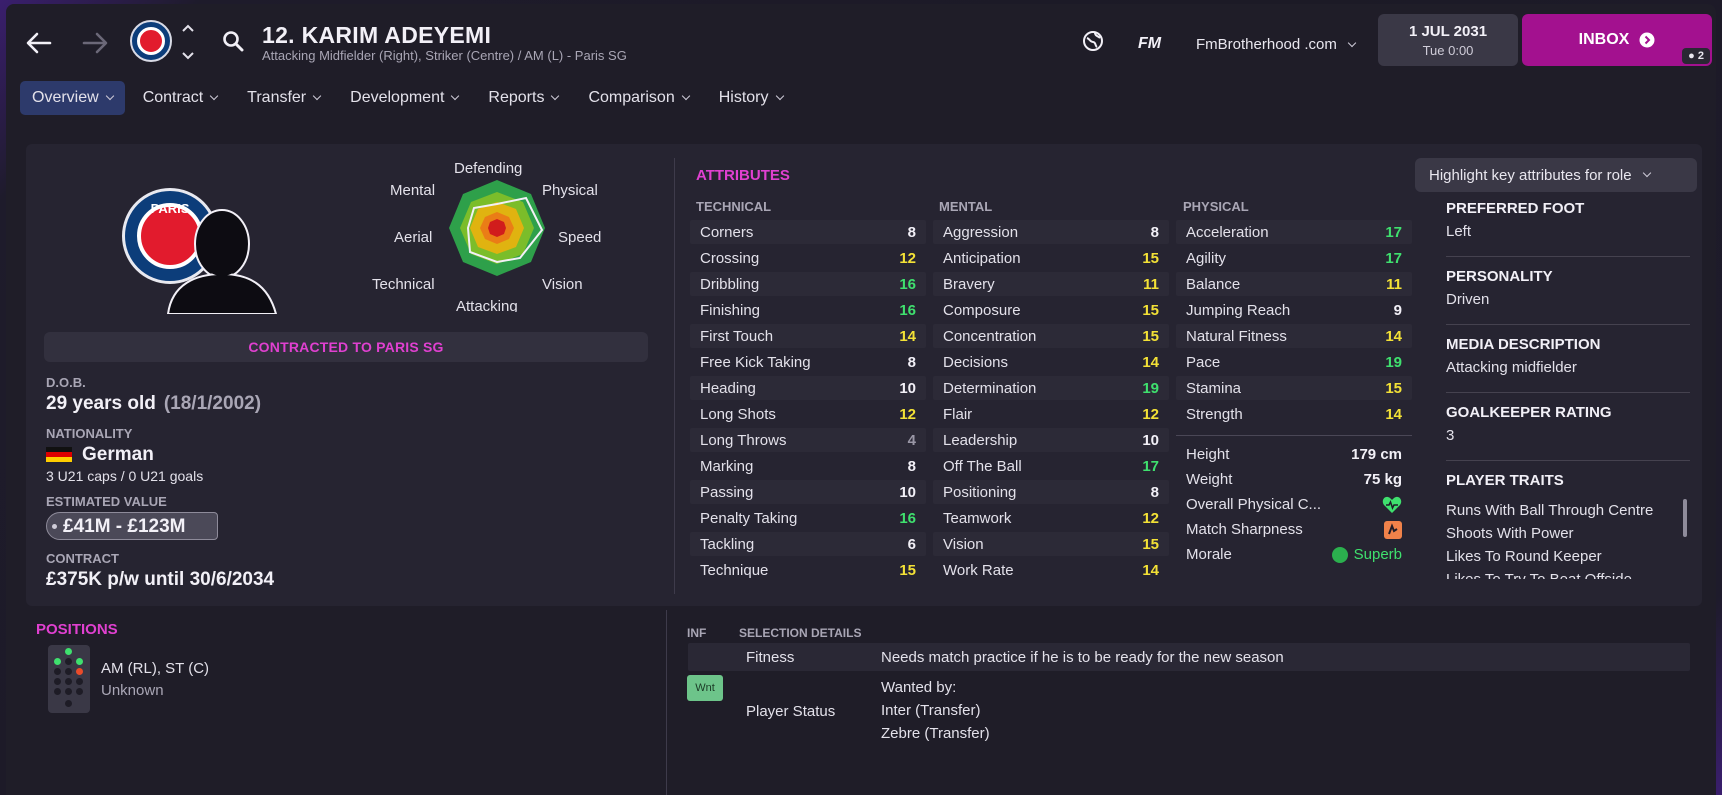 Image resolution: width=1722 pixels, height=795 pixels. I want to click on attribute-row: Strength 14, so click(1294, 414).